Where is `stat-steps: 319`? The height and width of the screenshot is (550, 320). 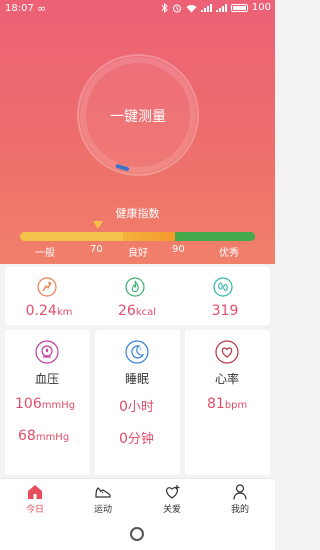 stat-steps: 319 is located at coordinates (225, 296).